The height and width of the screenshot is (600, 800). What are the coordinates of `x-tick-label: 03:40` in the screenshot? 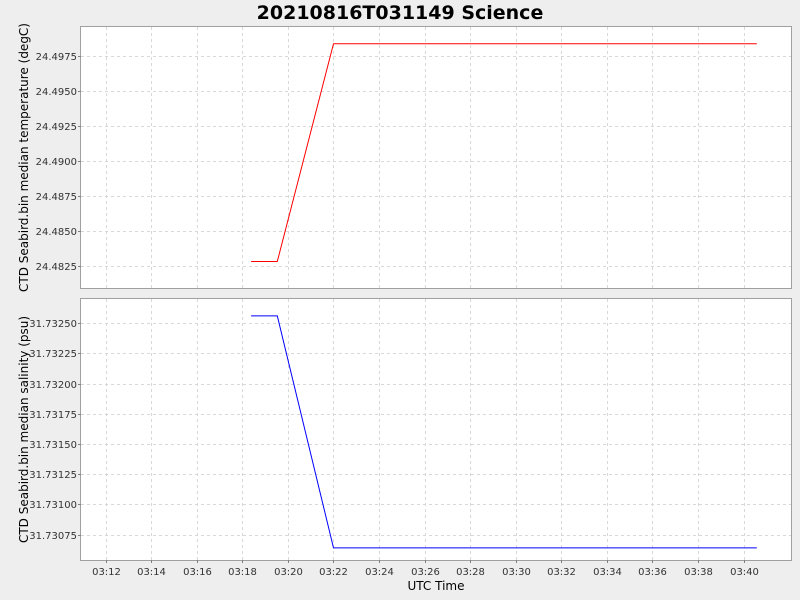 It's located at (744, 572).